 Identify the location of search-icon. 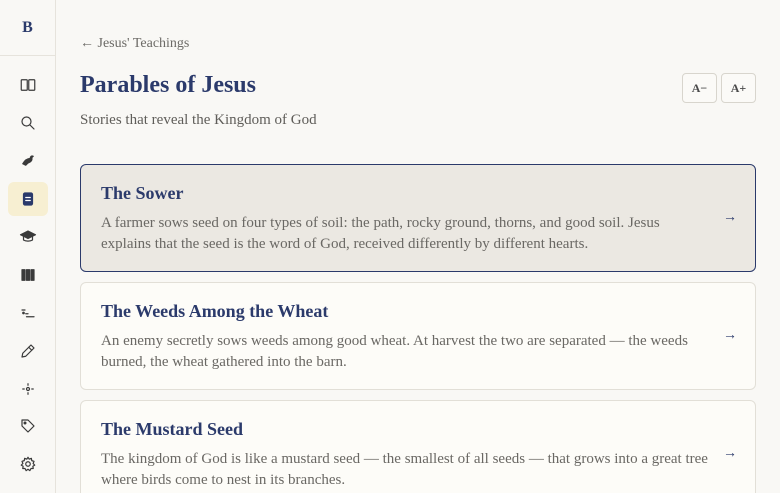
(28, 123).